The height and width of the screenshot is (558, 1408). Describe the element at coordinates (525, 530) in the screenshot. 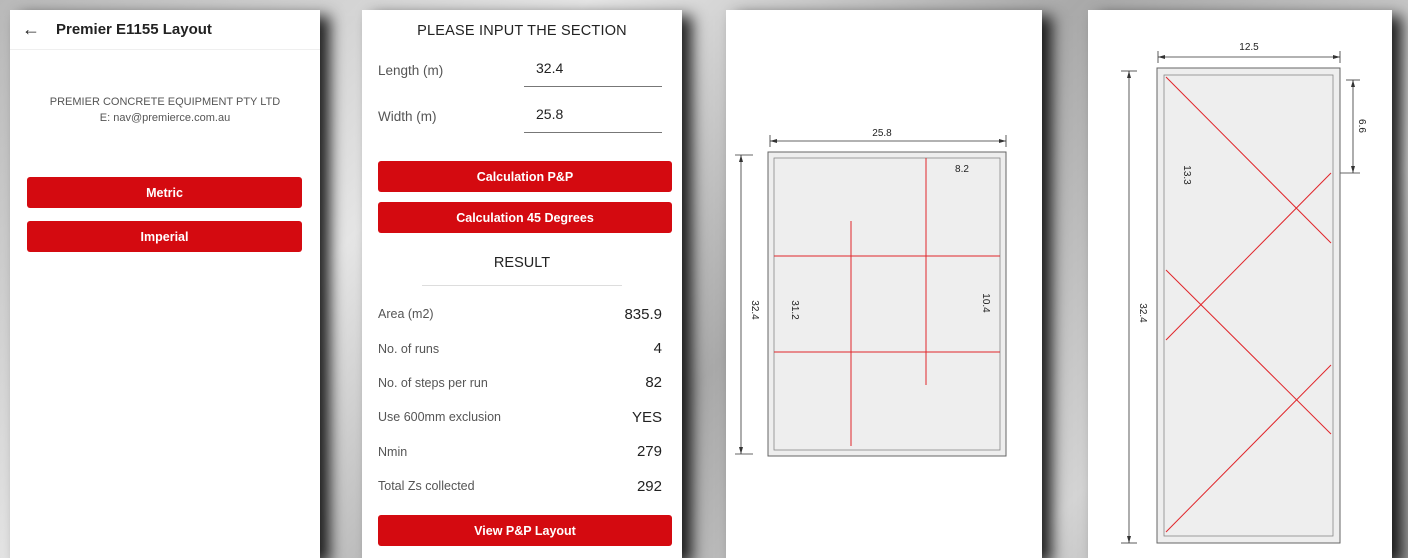

I see `view-layout-button: View P&P Layout` at that location.